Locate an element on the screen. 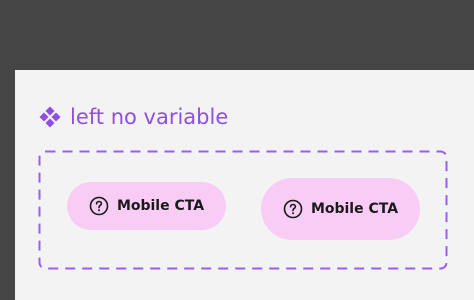 Image resolution: width=474 pixels, height=300 pixels. component-set-title: left no variable is located at coordinates (149, 117).